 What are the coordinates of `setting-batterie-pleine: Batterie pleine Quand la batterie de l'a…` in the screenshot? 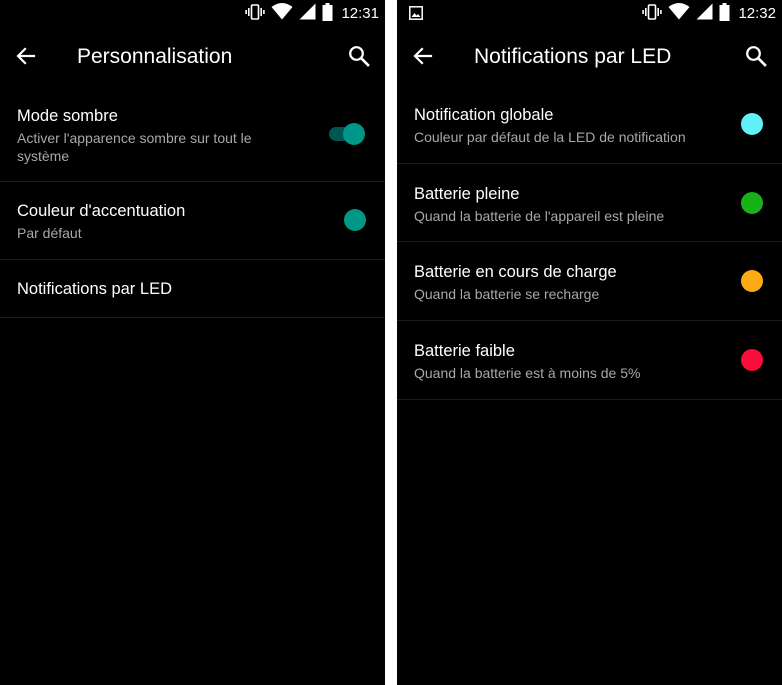 It's located at (589, 203).